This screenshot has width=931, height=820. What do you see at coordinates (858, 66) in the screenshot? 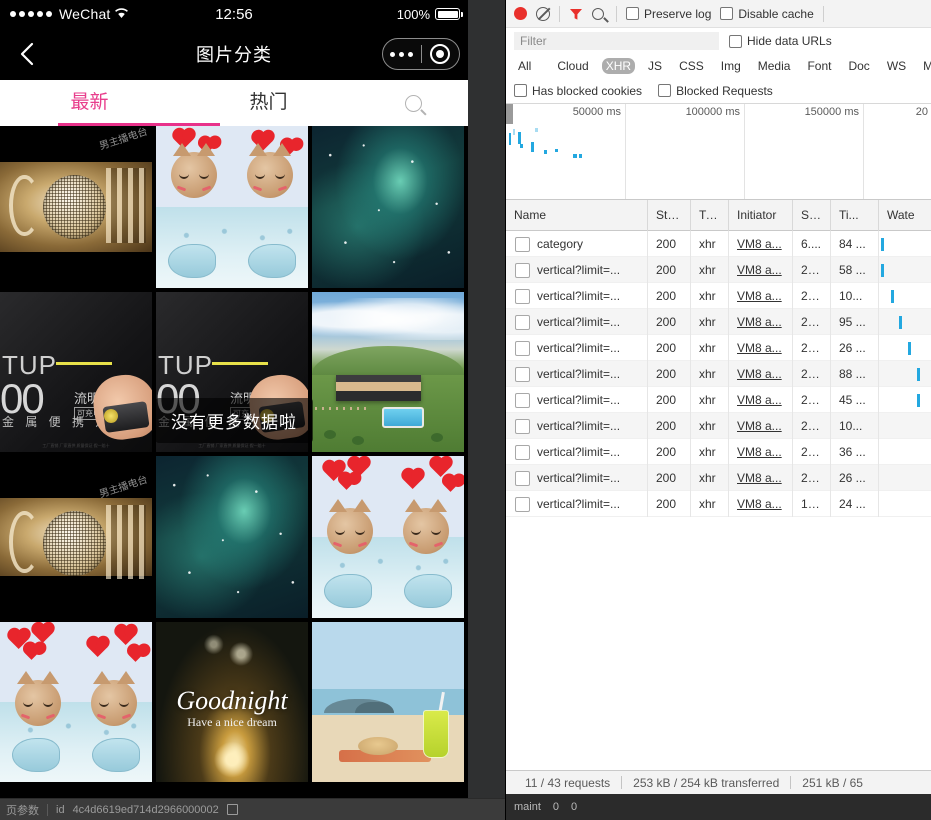
I see `type-filter-doc: Doc` at bounding box center [858, 66].